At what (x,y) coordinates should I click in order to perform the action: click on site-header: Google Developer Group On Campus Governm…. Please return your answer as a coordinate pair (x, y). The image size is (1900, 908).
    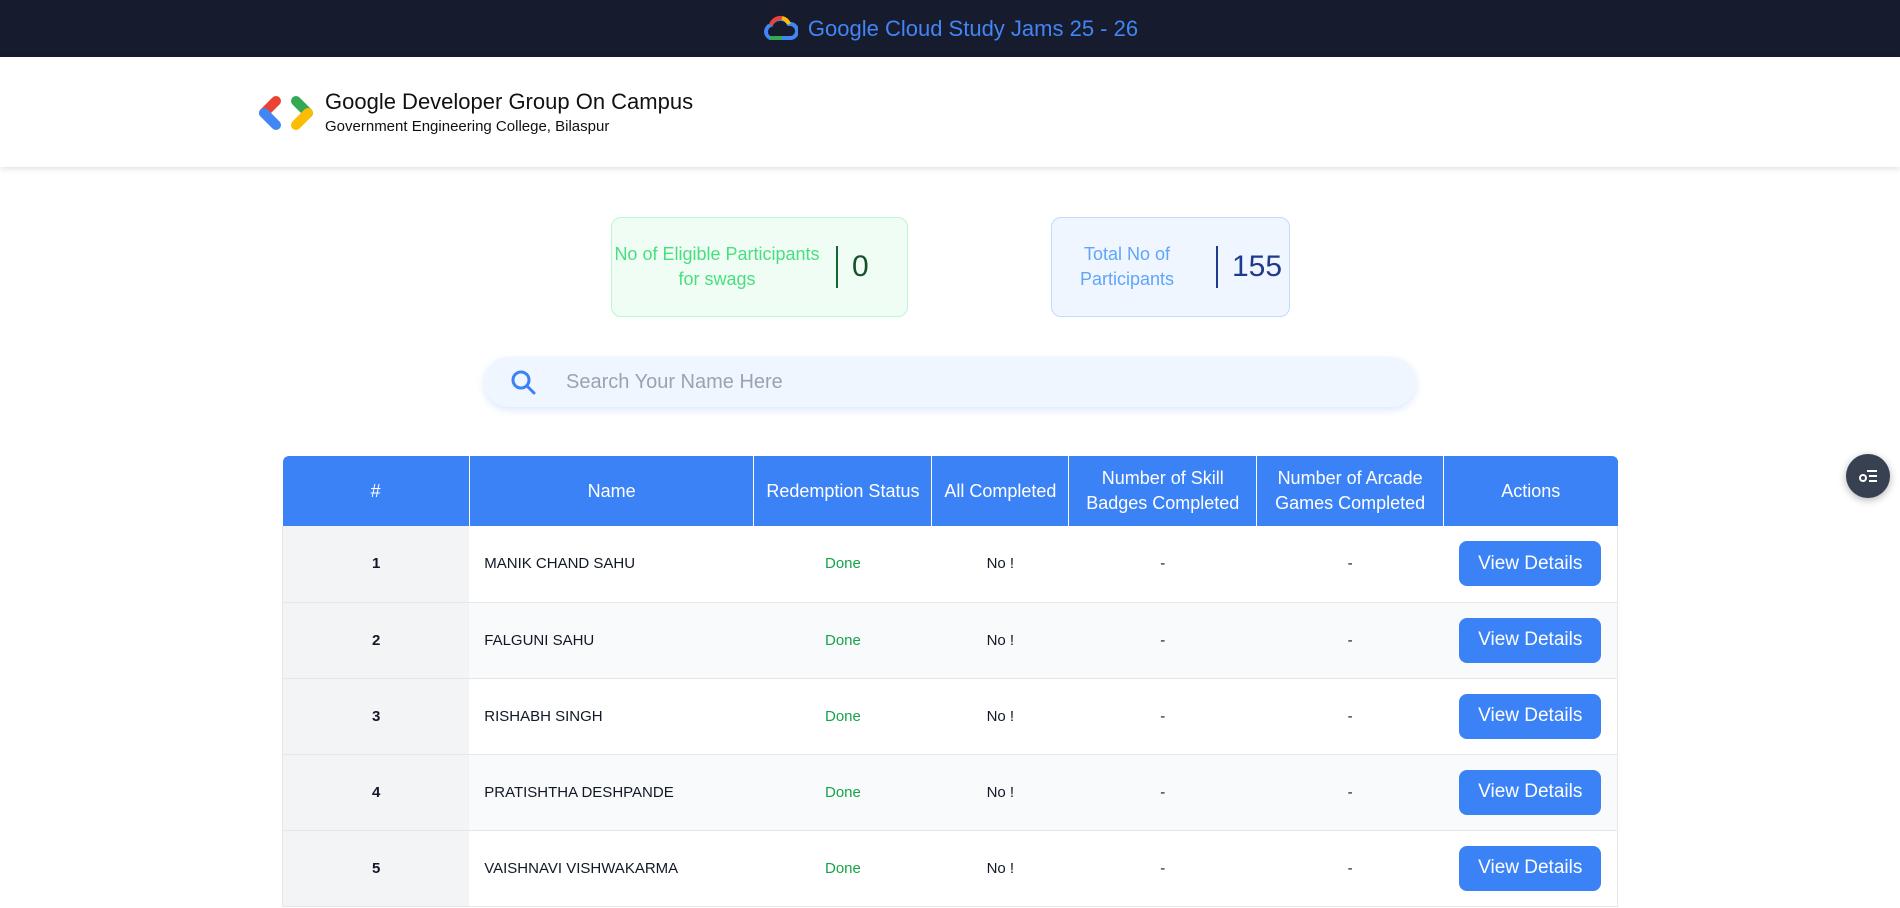
    Looking at the image, I should click on (950, 112).